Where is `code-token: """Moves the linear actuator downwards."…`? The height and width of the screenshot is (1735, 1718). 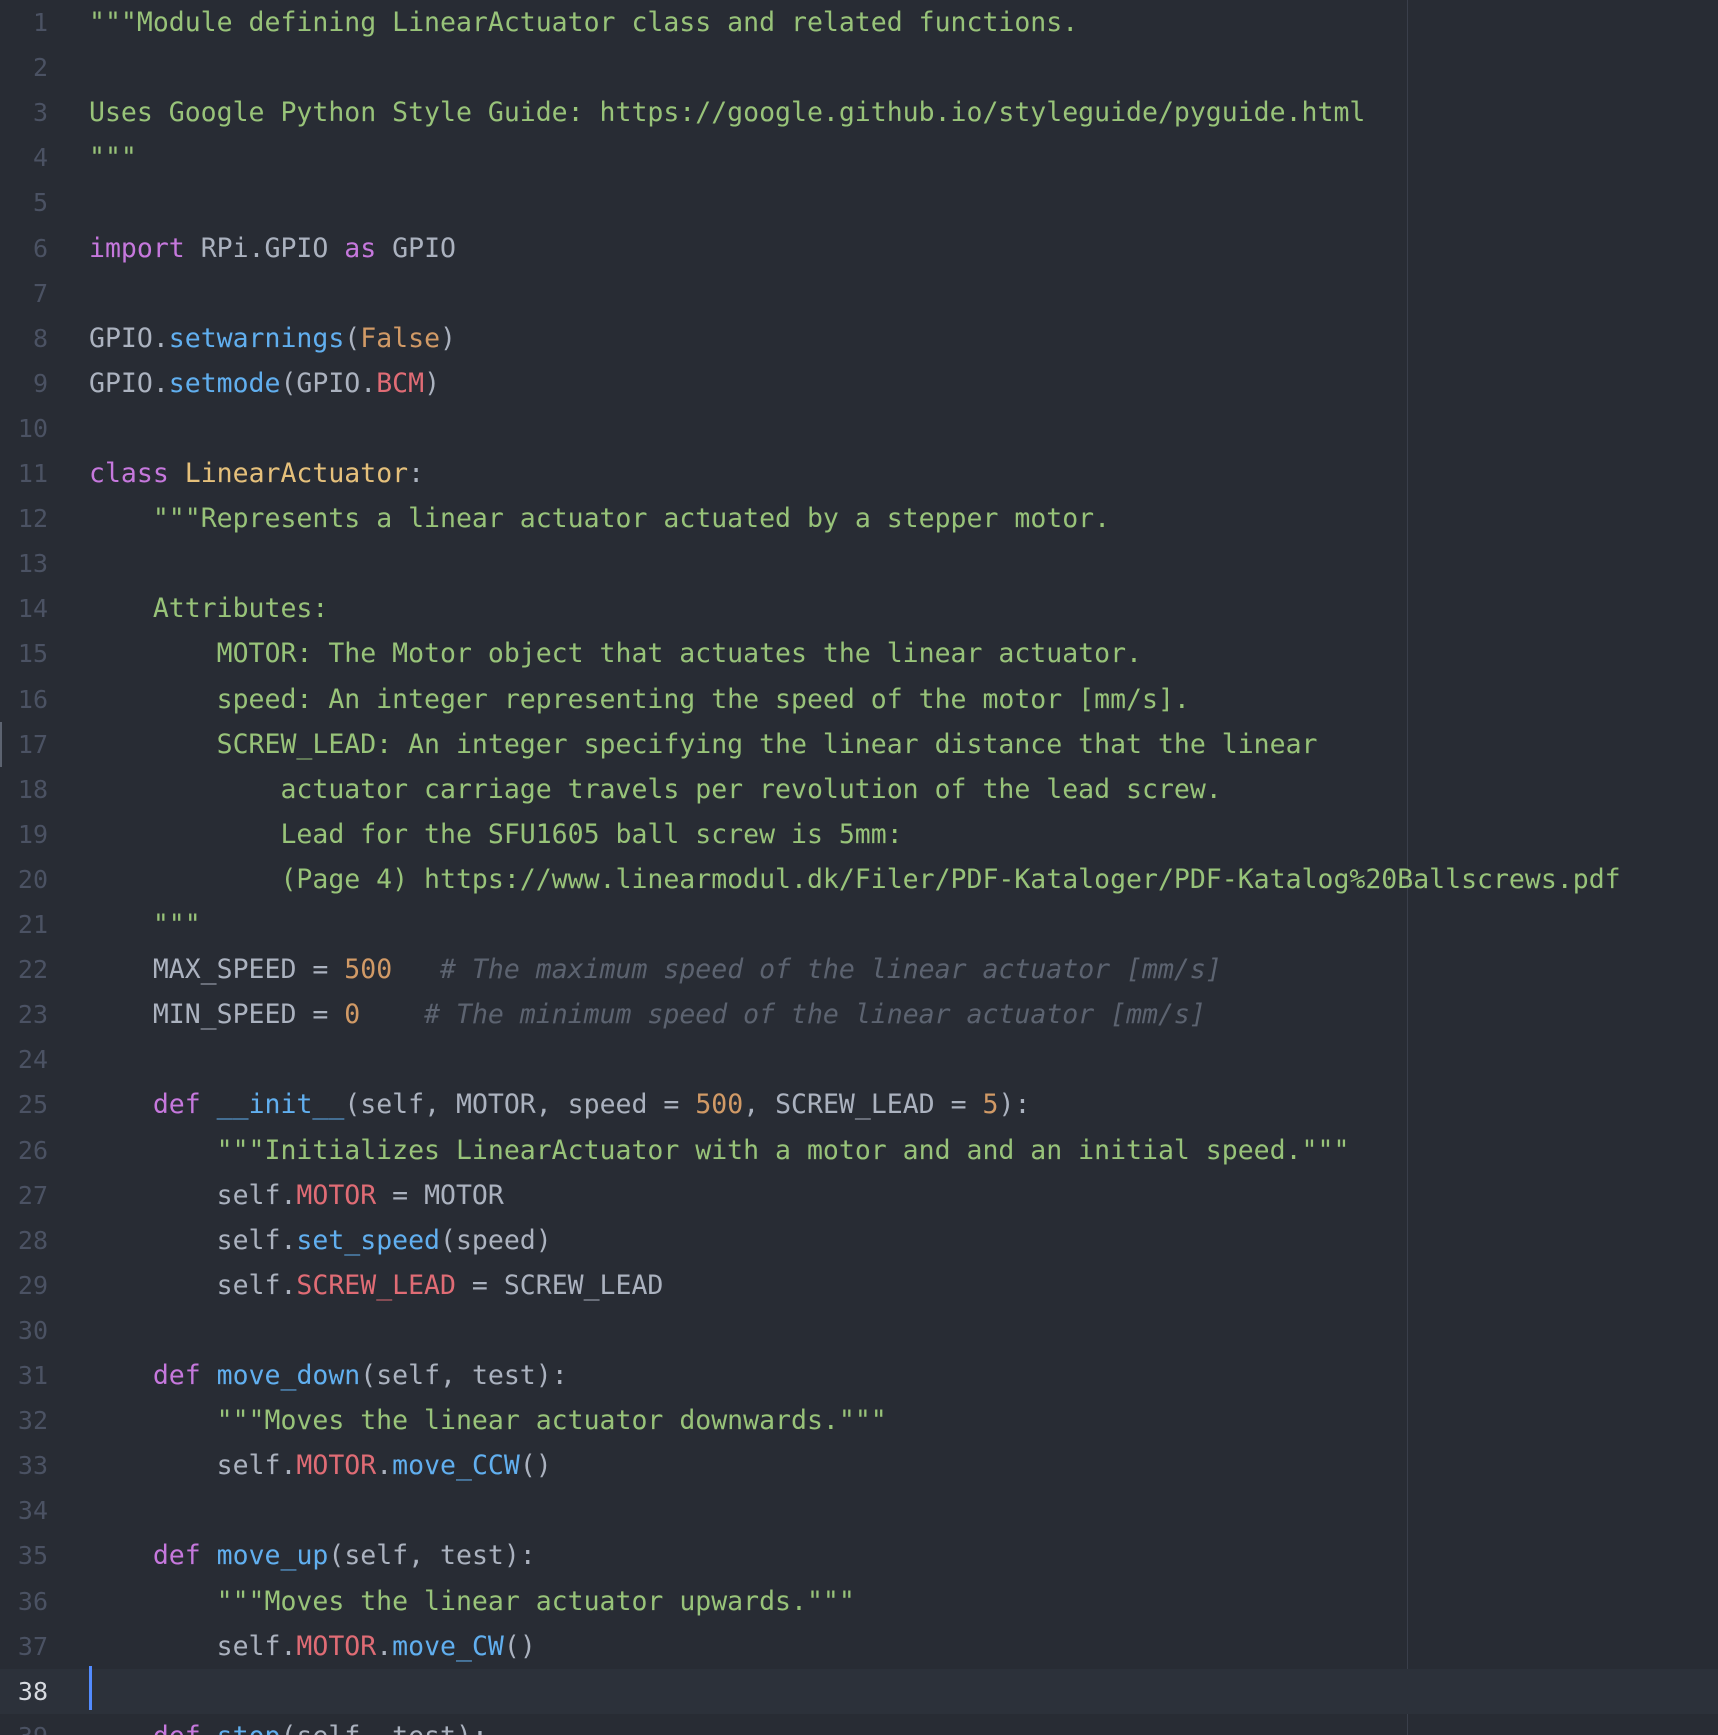
code-token: """Moves the linear actuator downwards."… is located at coordinates (551, 1421).